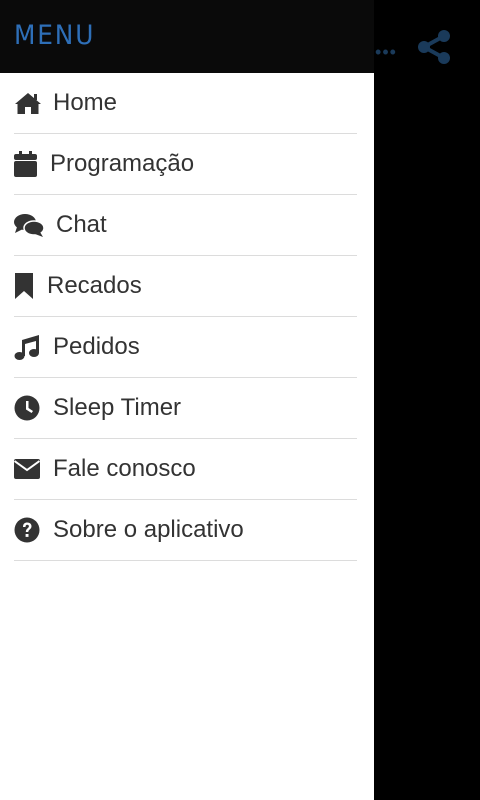 The height and width of the screenshot is (800, 480). I want to click on menu-item-label: Fale conosco, so click(124, 468).